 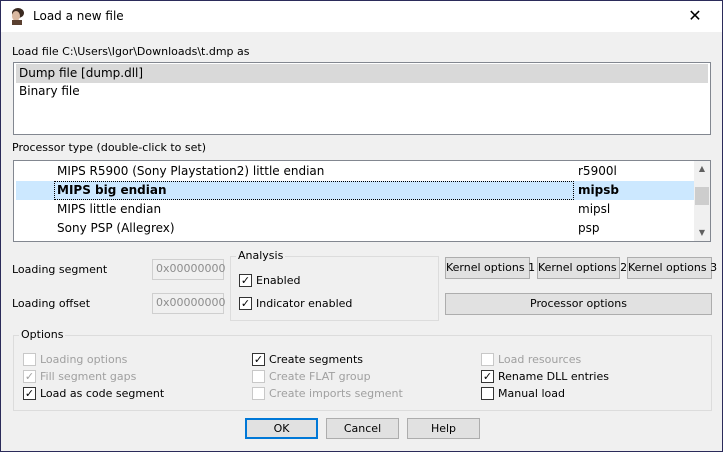 I want to click on scrollbar: ▲ ▼, so click(x=702, y=201).